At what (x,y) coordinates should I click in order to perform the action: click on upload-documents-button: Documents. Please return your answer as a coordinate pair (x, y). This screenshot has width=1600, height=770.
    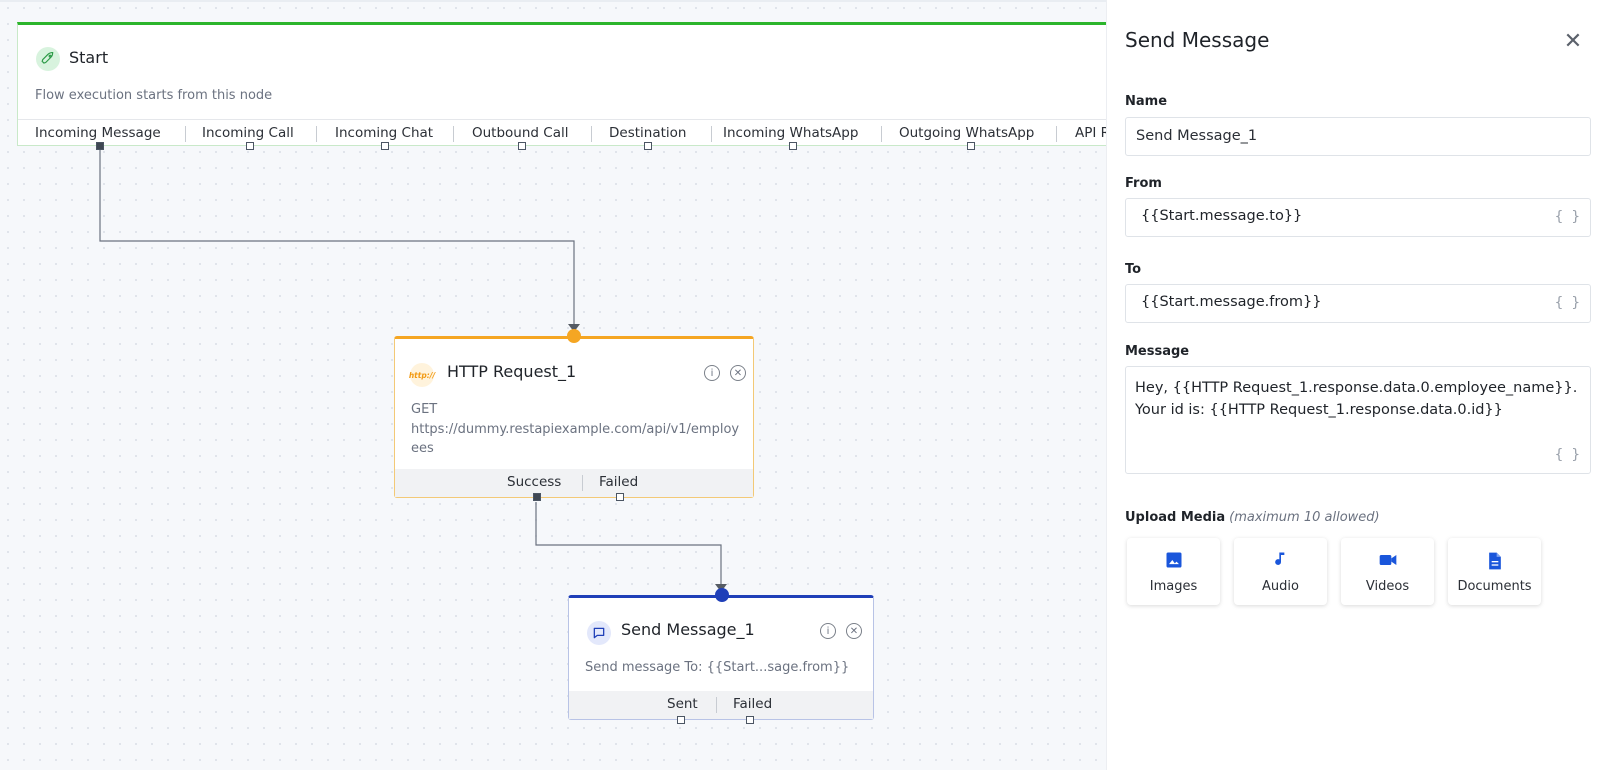
    Looking at the image, I should click on (1494, 571).